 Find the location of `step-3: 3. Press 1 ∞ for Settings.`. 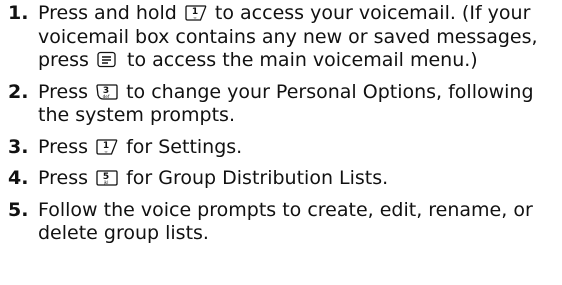

step-3: 3. Press 1 ∞ for Settings. is located at coordinates (283, 148).